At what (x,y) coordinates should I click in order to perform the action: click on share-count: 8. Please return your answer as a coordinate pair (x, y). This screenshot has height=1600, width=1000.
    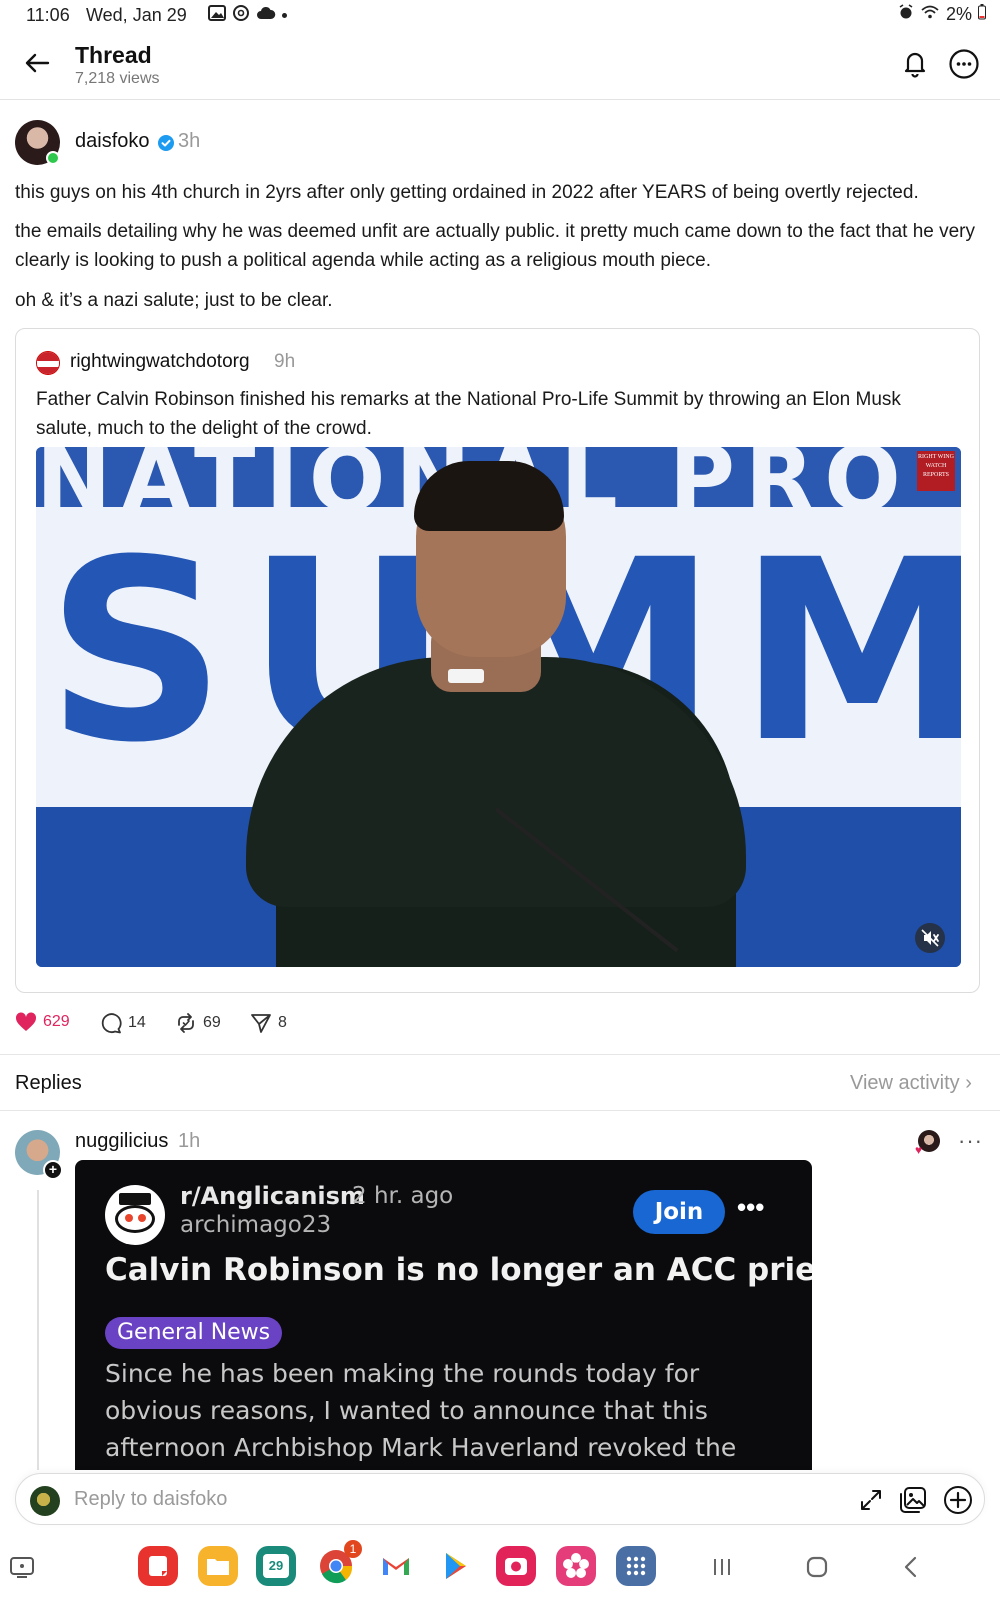
    Looking at the image, I should click on (282, 1022).